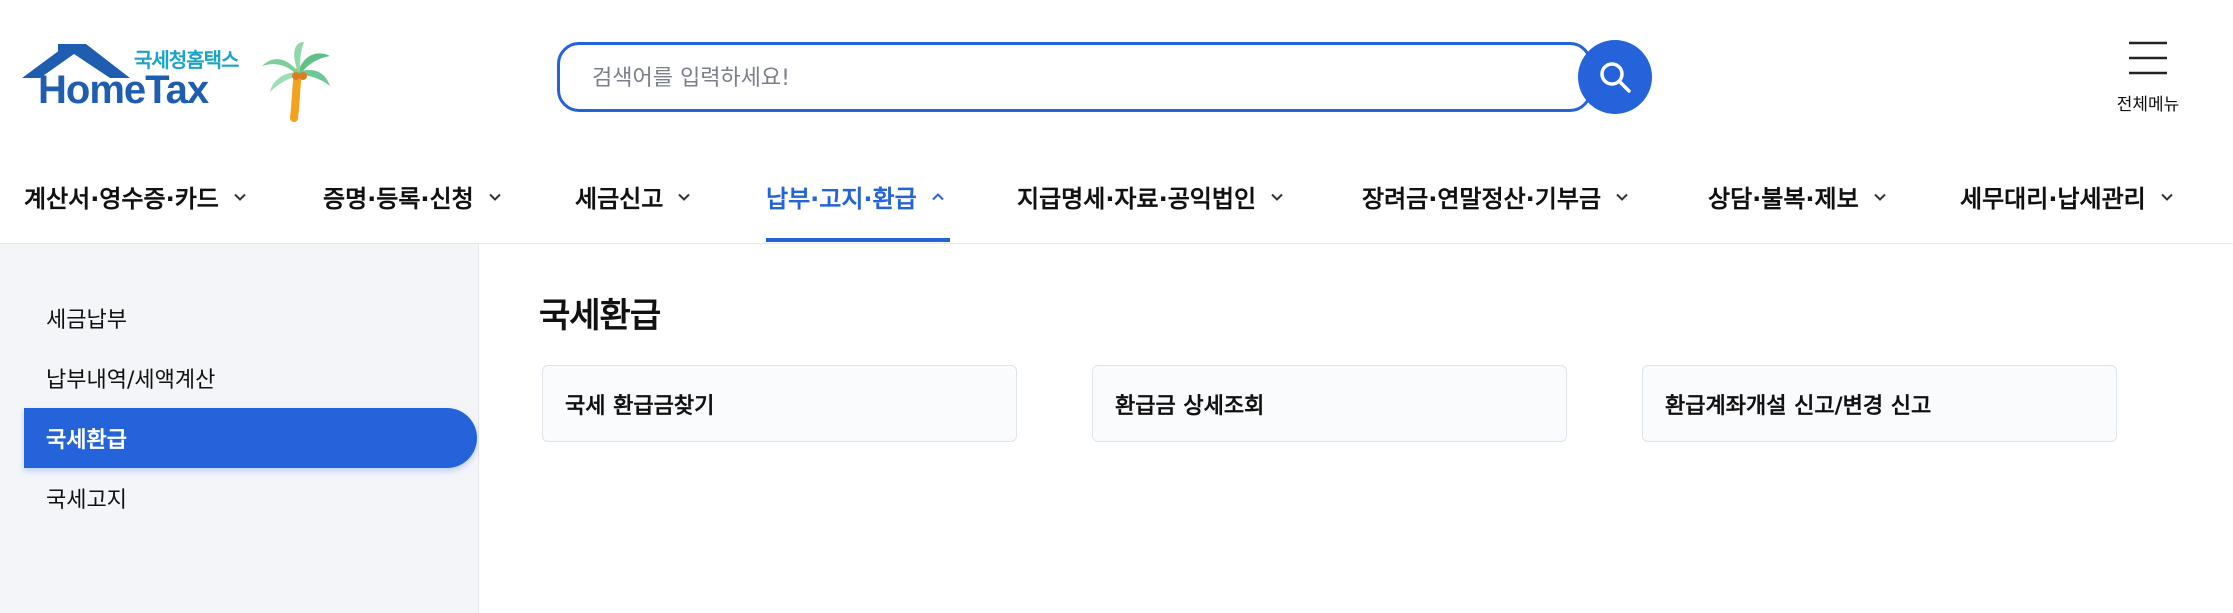  Describe the element at coordinates (296, 82) in the screenshot. I see `palm-tree-icon` at that location.